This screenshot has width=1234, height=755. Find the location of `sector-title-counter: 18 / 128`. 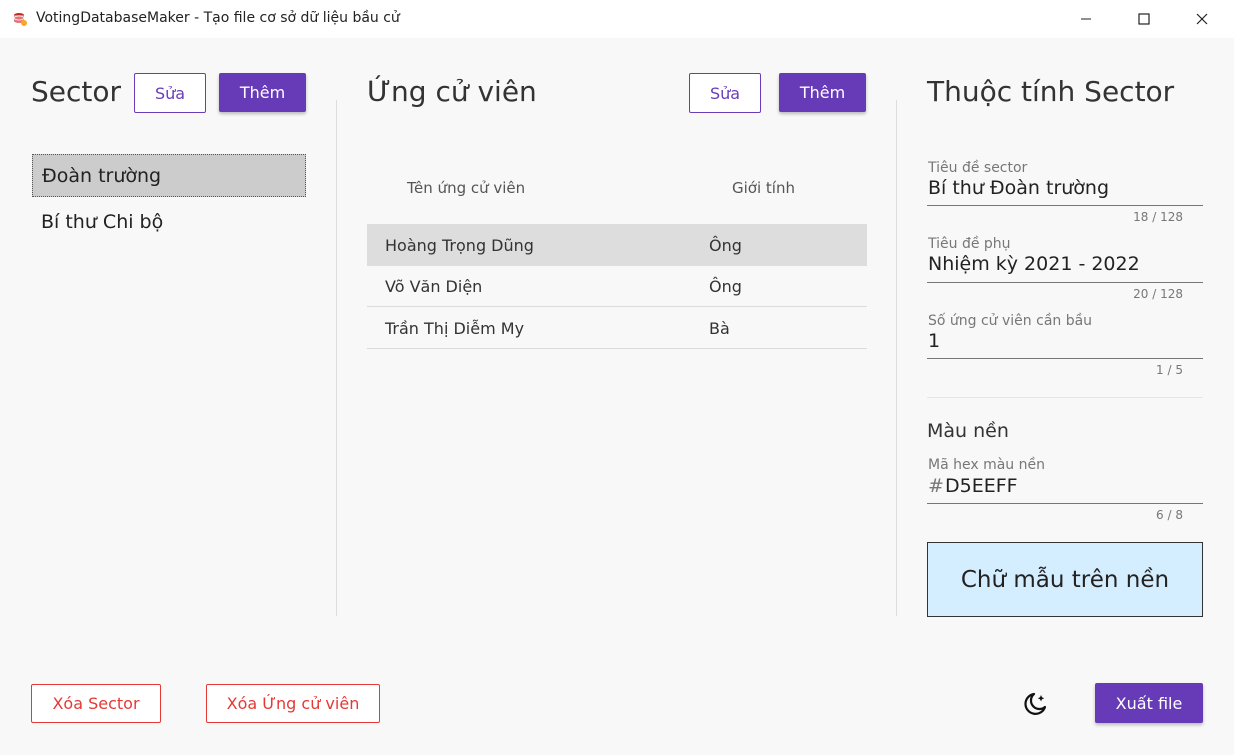

sector-title-counter: 18 / 128 is located at coordinates (1158, 217).